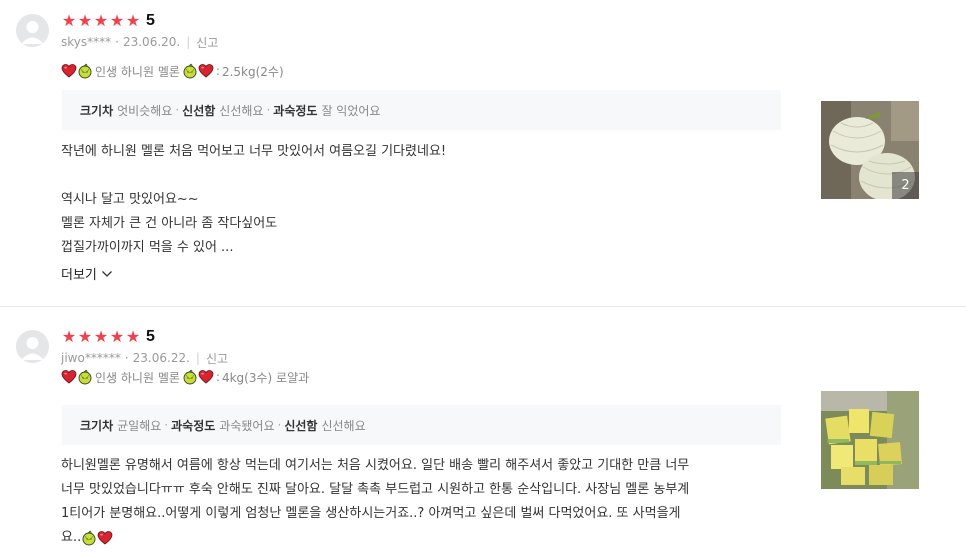 The height and width of the screenshot is (554, 966). Describe the element at coordinates (421, 110) in the screenshot. I see `review-attributes: 크기차 엇비슷해요 · 신선함 신선해요 · 과숙정도 잘 익었어요` at that location.